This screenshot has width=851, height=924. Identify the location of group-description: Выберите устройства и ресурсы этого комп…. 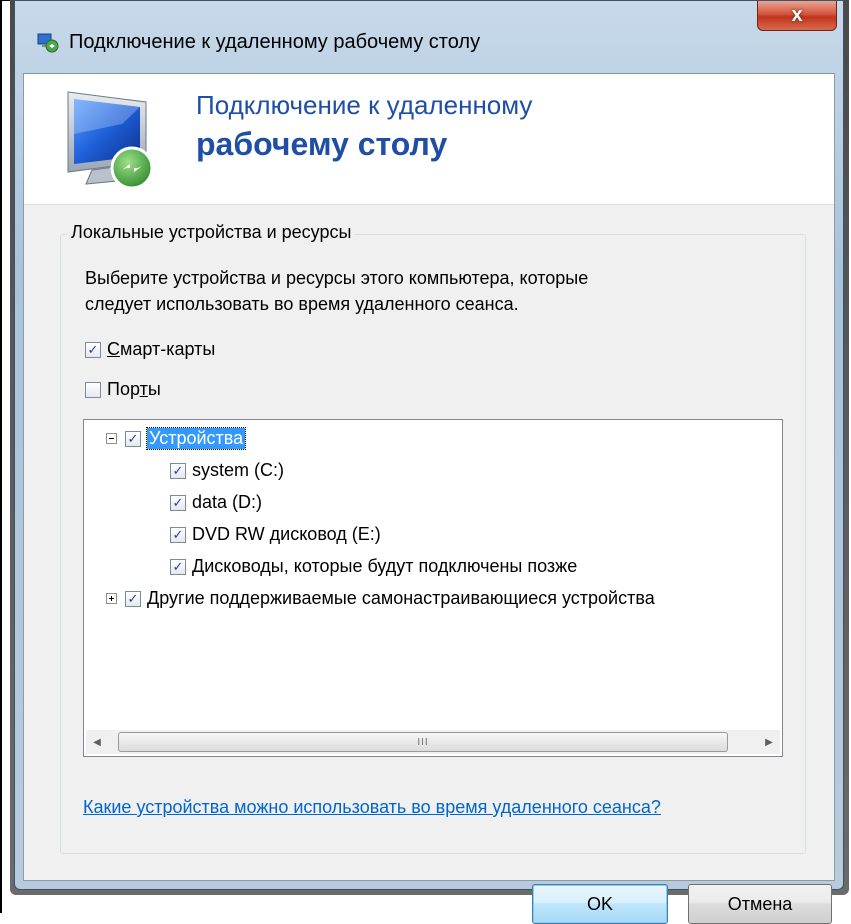
(425, 291).